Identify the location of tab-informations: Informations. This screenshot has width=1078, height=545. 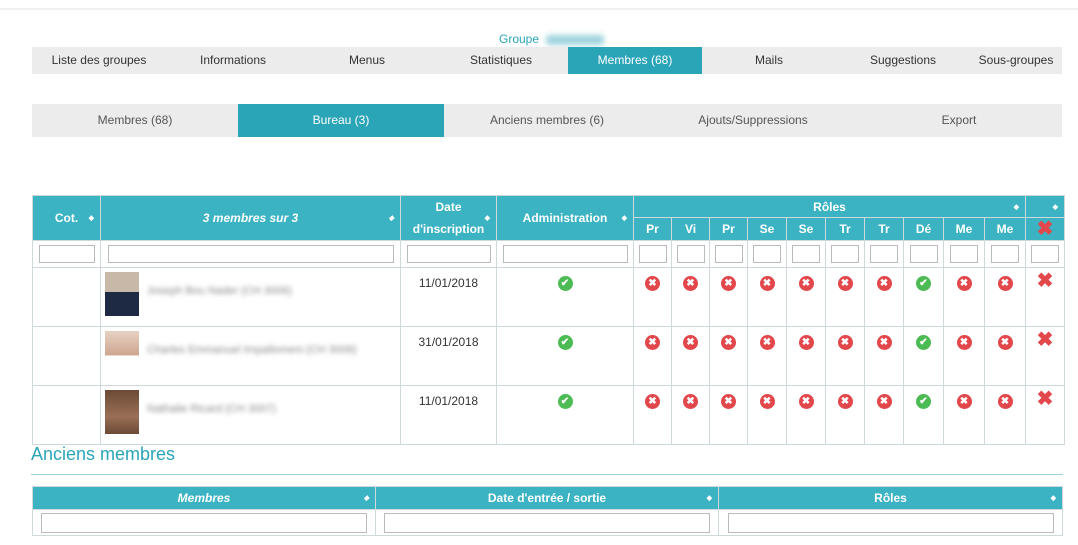
(233, 60).